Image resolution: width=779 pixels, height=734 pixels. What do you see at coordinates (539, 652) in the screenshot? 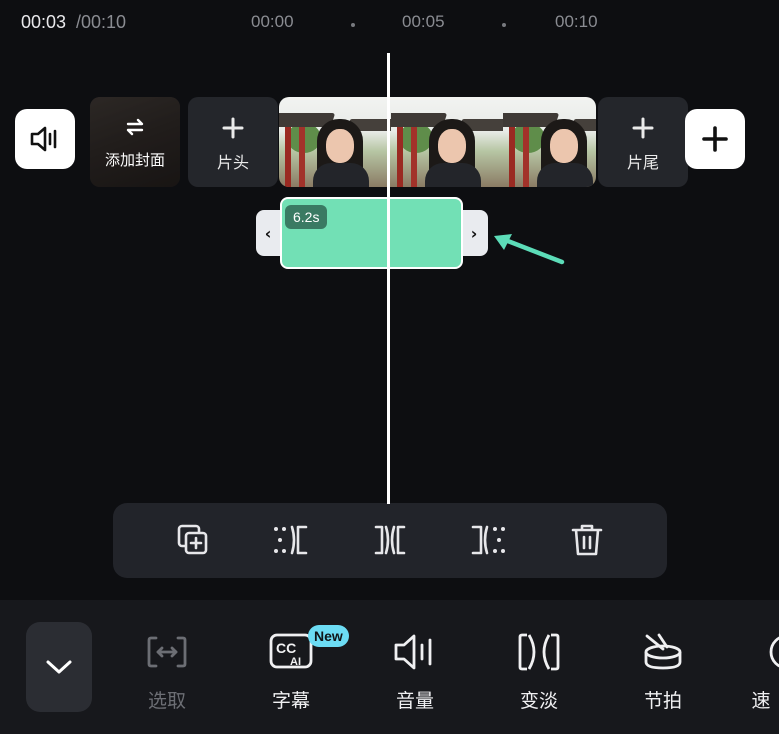
I see `fade-icon` at bounding box center [539, 652].